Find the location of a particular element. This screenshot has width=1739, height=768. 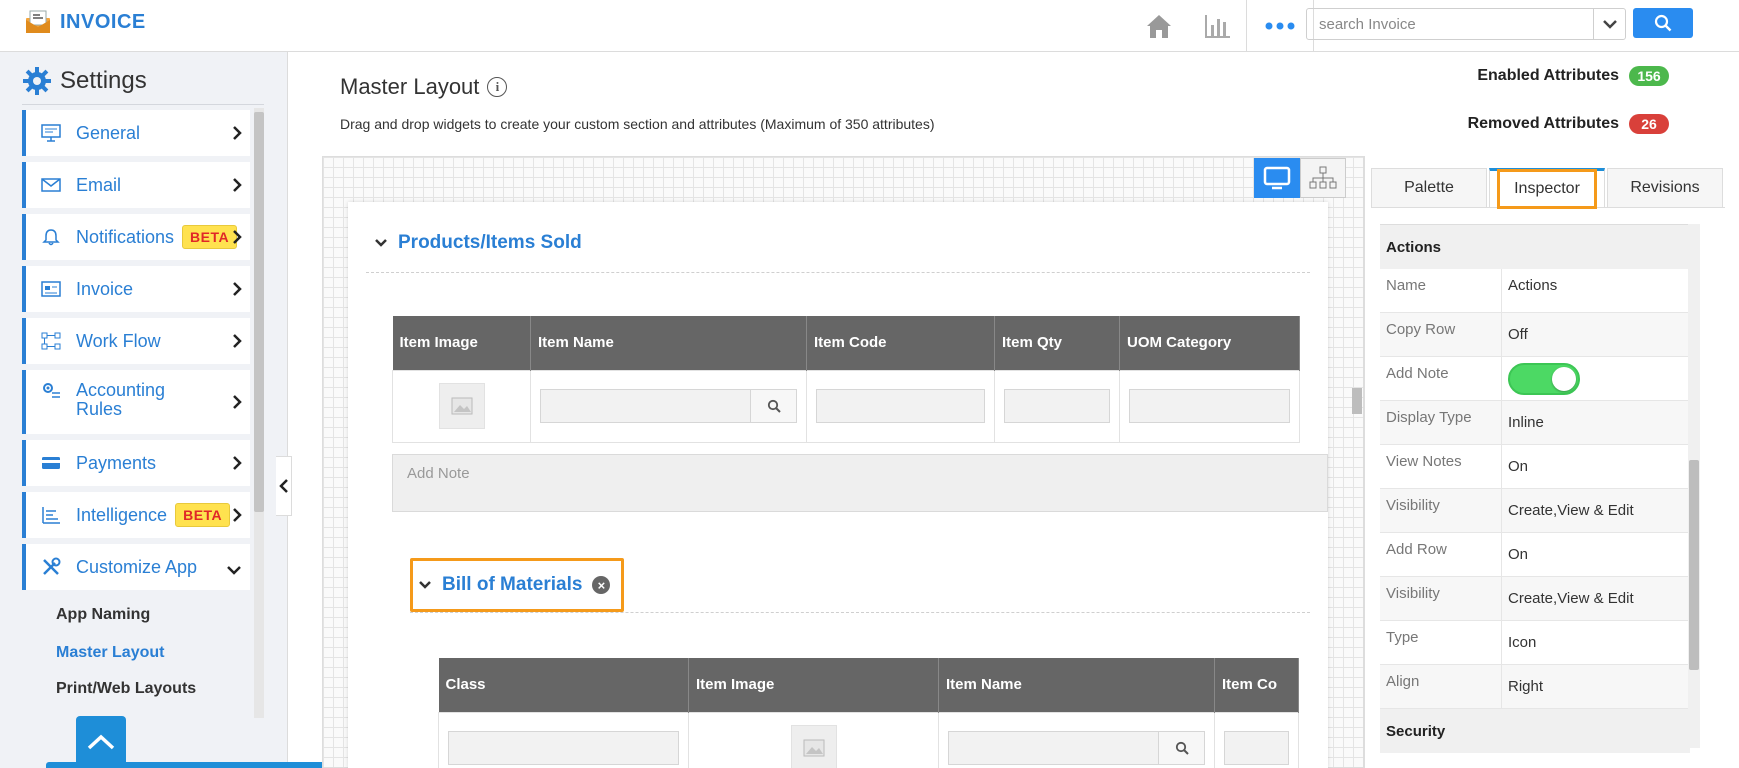

sidebar-item-work-flow: Work Flow is located at coordinates (136, 341).